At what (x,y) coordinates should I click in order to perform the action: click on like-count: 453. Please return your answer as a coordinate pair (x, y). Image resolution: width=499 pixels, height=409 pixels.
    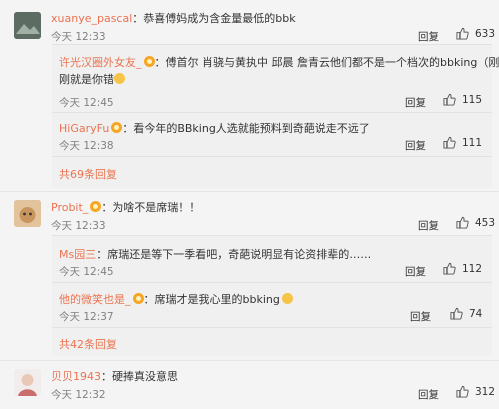
    Looking at the image, I should click on (485, 222).